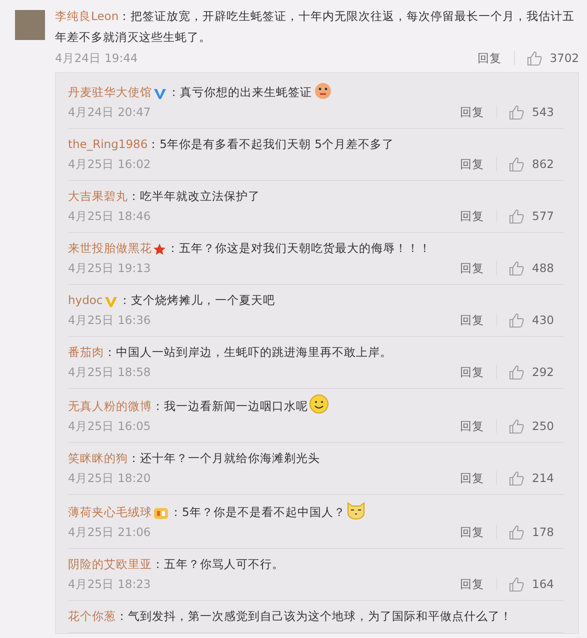  What do you see at coordinates (230, 406) in the screenshot?
I see `reply-text: ：我一边看新闻一边咽口水呢` at bounding box center [230, 406].